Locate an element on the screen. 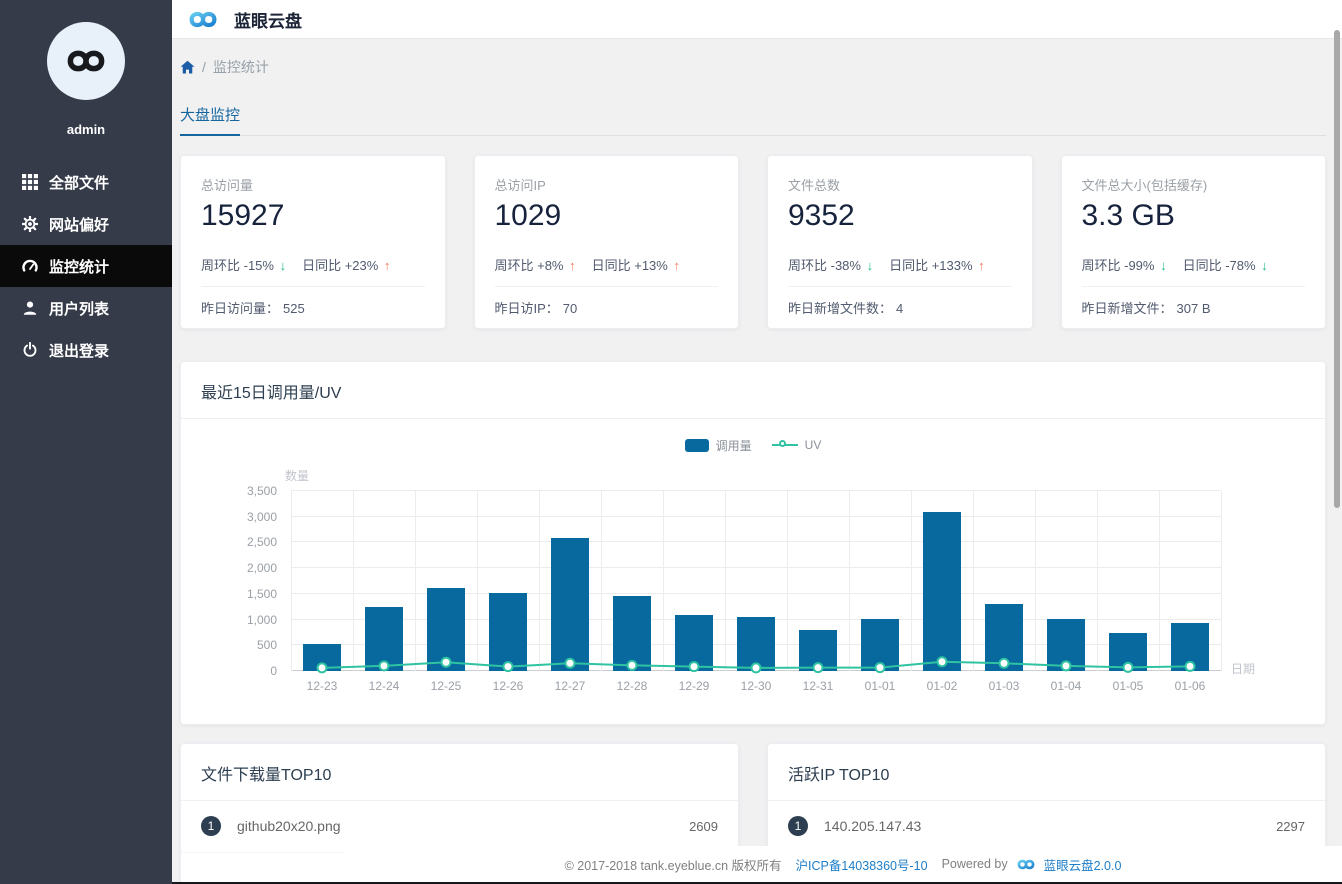 Image resolution: width=1342 pixels, height=884 pixels. sidebar-item-label: 网站偏好 is located at coordinates (79, 225).